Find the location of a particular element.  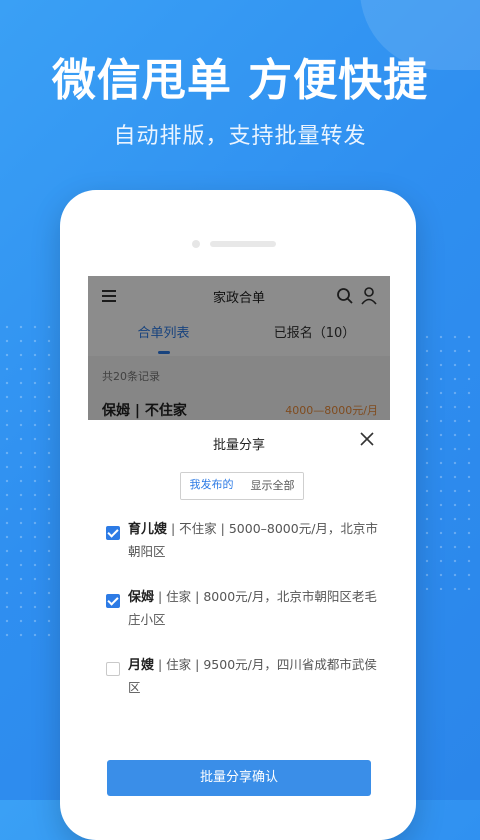

share-item-text: 育儿嫂 | 不住家 | 5000–8000元/月，北京市朝阳区 is located at coordinates (253, 540).